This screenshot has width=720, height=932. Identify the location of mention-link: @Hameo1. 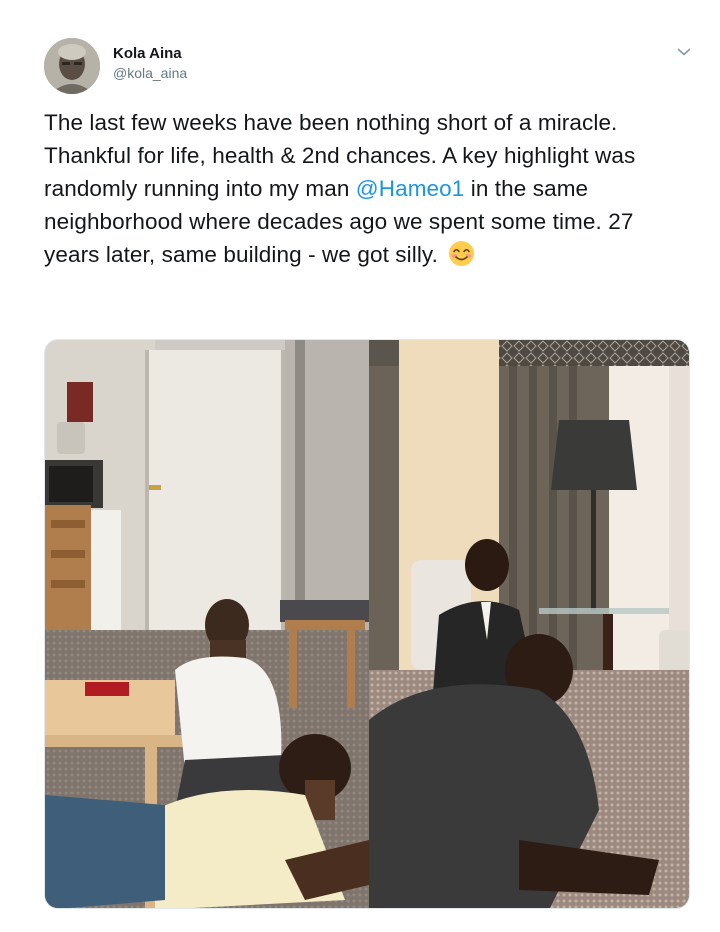
(410, 188).